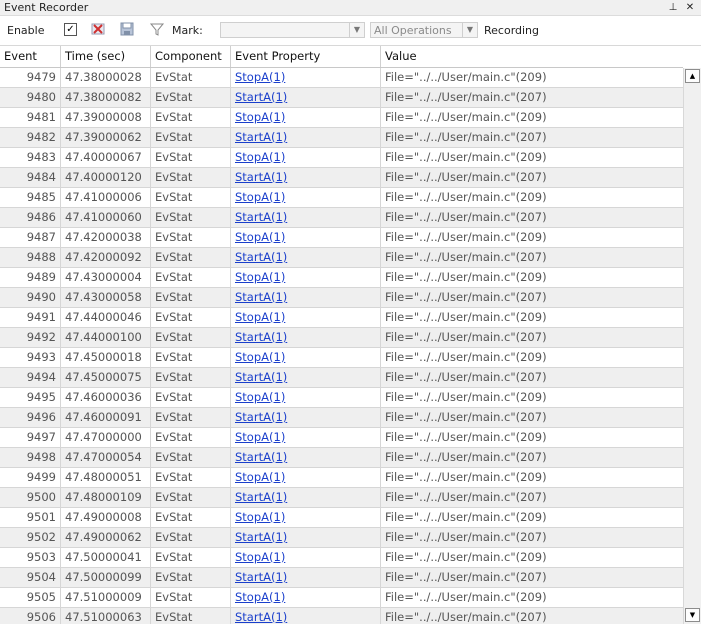  I want to click on save-icon, so click(127, 29).